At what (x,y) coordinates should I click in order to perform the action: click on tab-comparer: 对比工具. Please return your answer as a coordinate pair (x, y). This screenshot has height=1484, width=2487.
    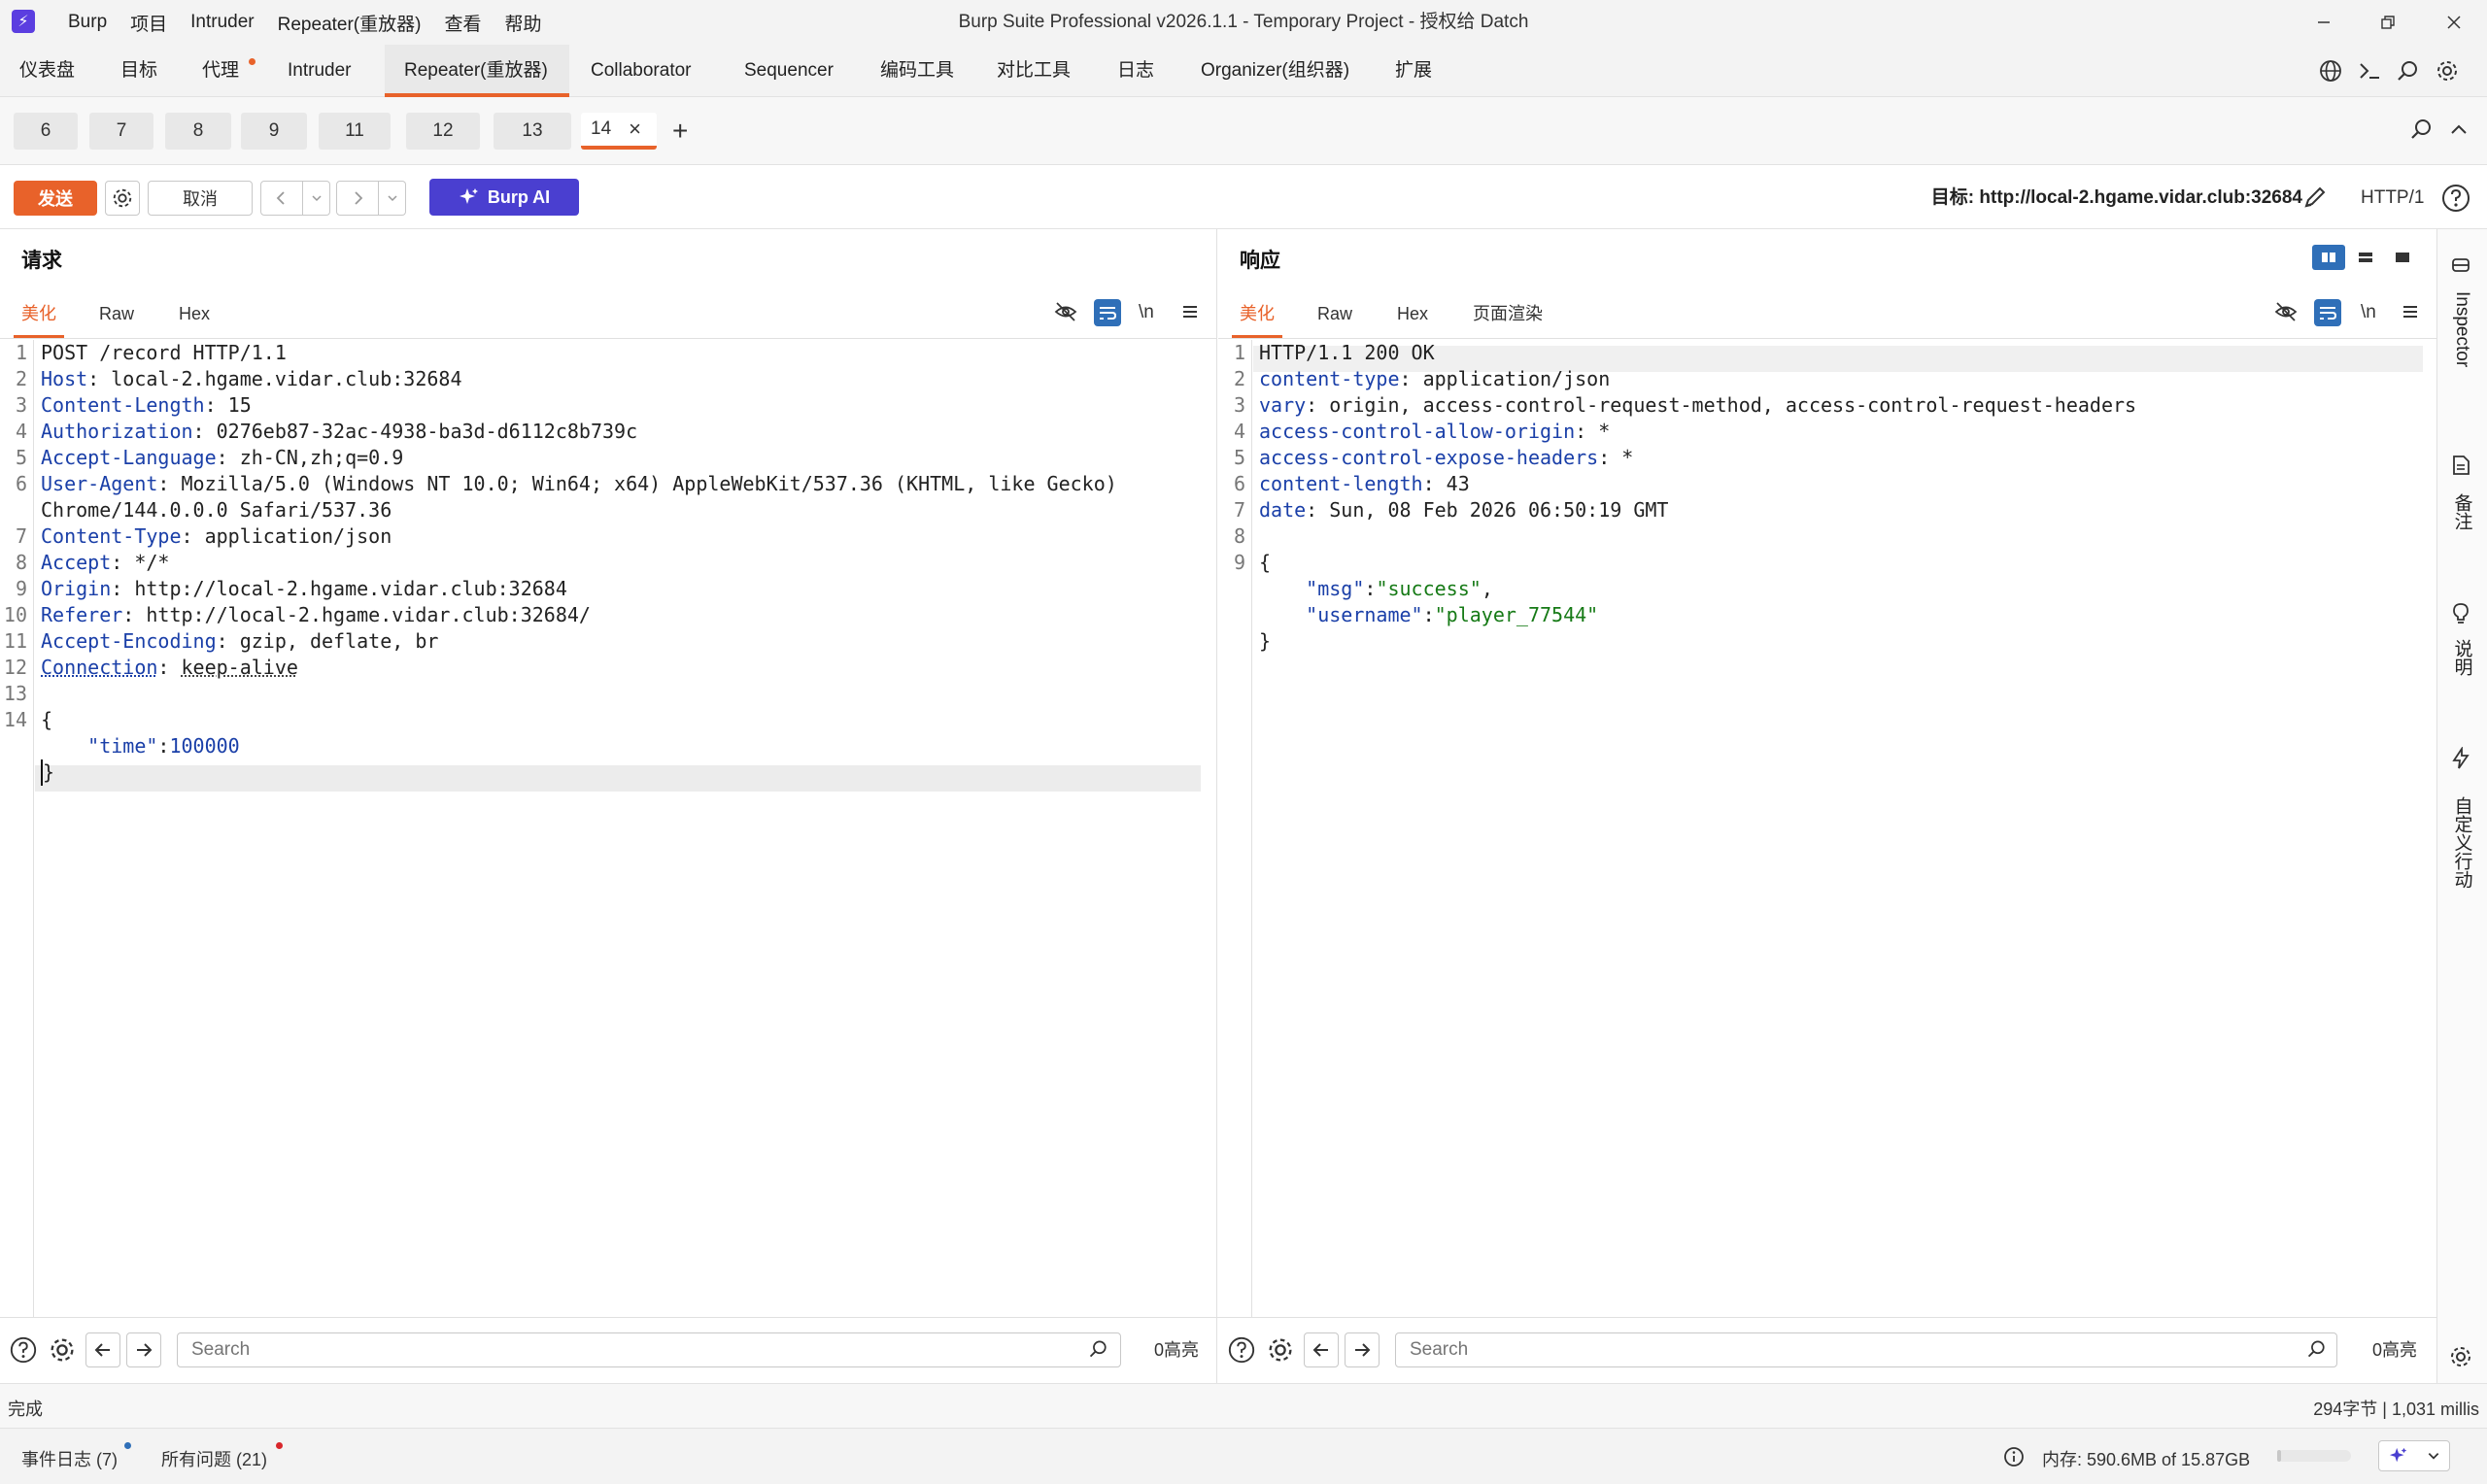
    Looking at the image, I should click on (1034, 71).